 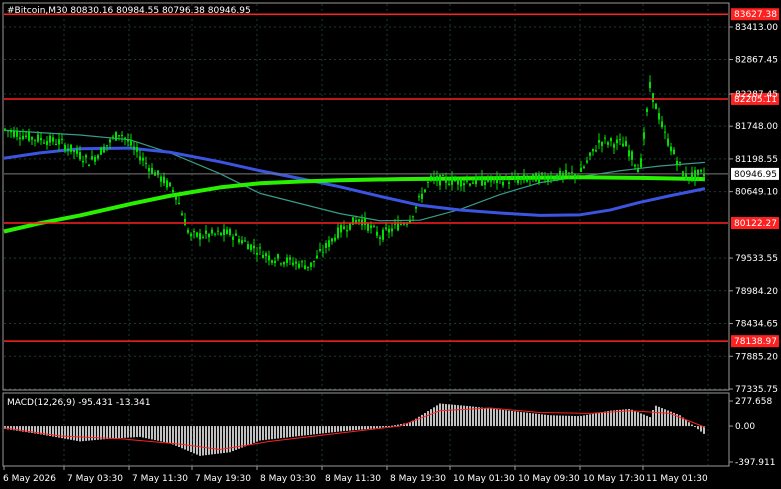 What do you see at coordinates (756, 357) in the screenshot?
I see `price-tick-label: 77885.20` at bounding box center [756, 357].